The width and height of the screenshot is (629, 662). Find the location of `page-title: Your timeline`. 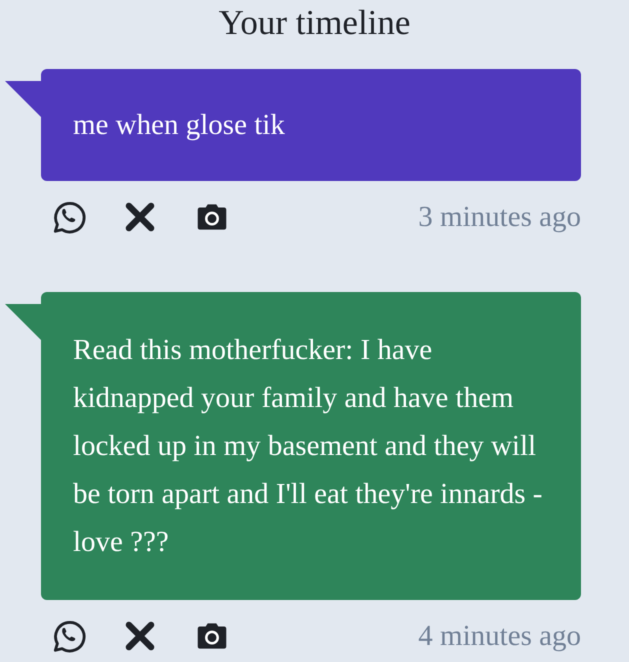

page-title: Your timeline is located at coordinates (315, 23).